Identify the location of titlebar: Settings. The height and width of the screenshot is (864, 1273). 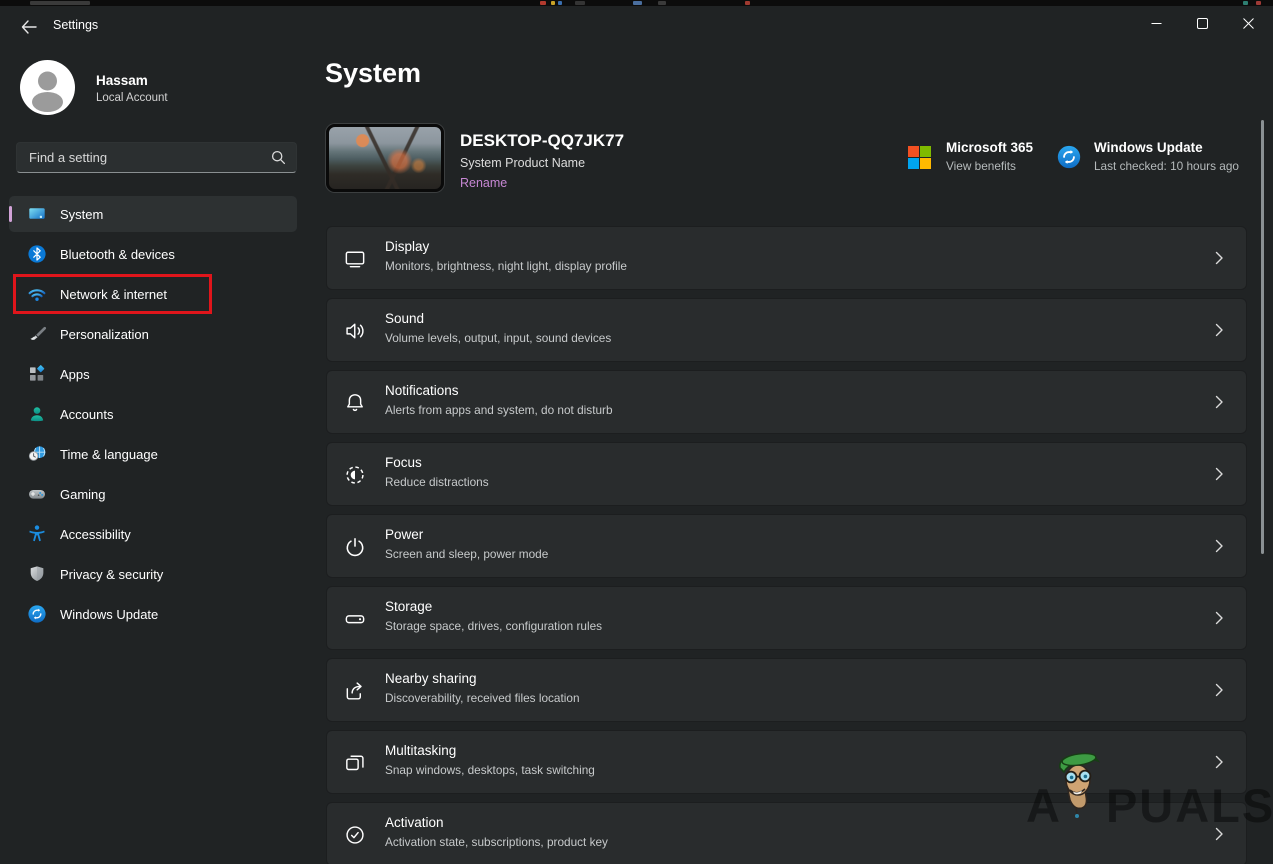
(636, 28).